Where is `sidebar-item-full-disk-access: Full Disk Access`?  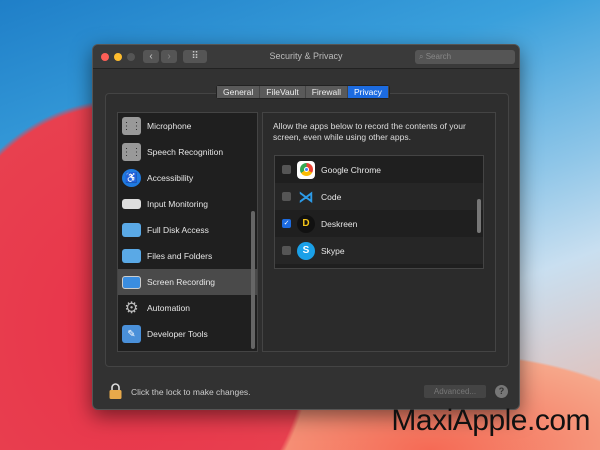 sidebar-item-full-disk-access: Full Disk Access is located at coordinates (187, 230).